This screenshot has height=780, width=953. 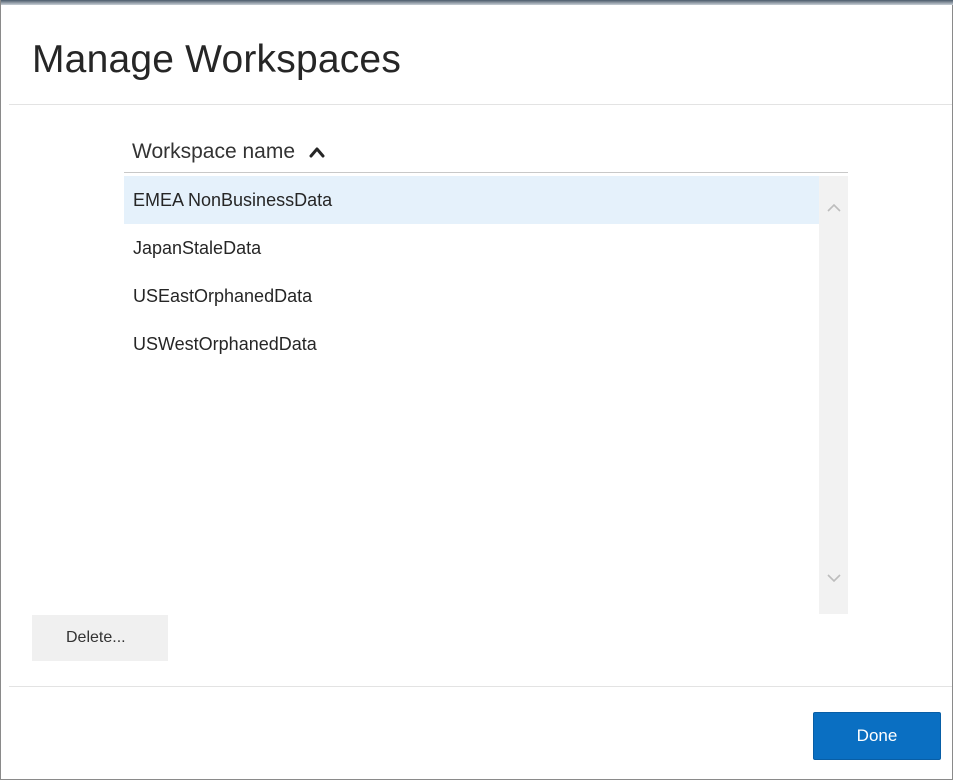 What do you see at coordinates (217, 59) in the screenshot?
I see `dialog-title: Manage Workspaces` at bounding box center [217, 59].